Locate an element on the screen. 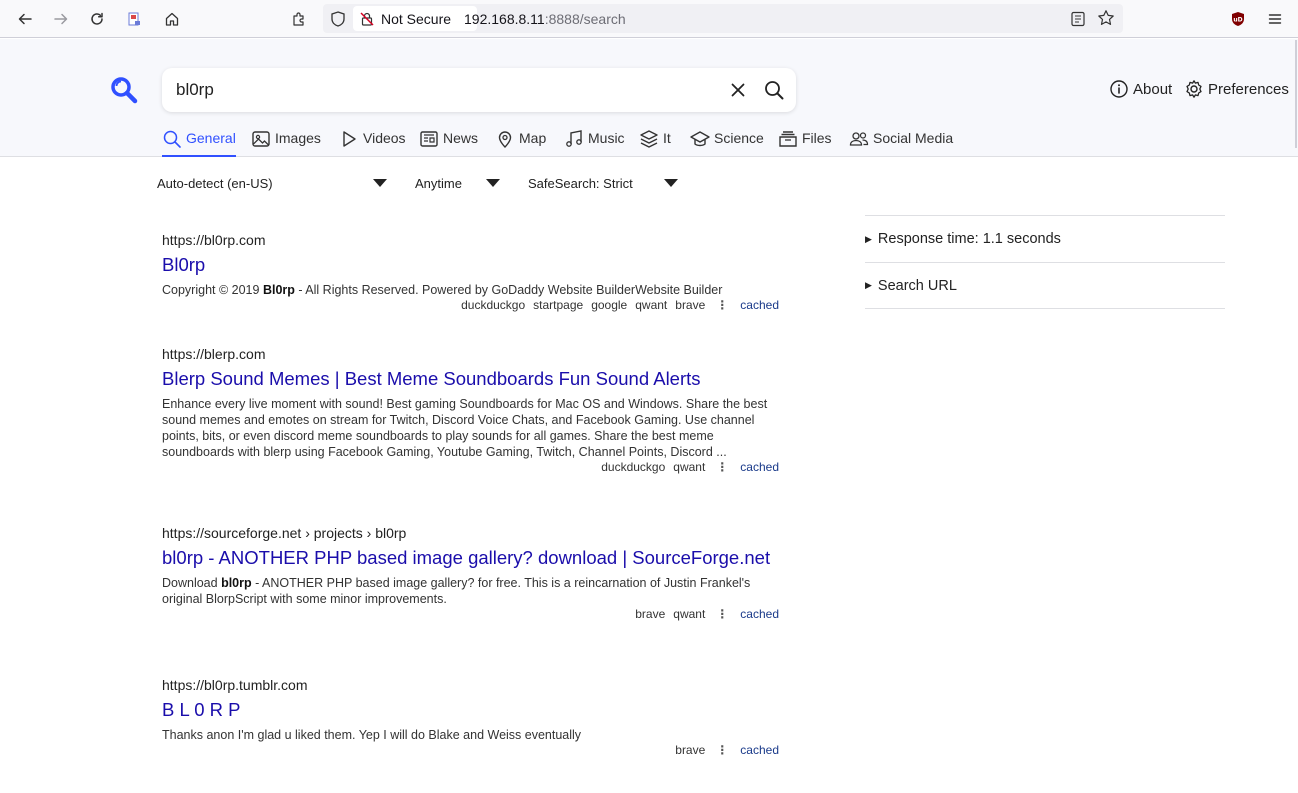 The height and width of the screenshot is (793, 1298). result-url: https://blerp.com is located at coordinates (472, 354).